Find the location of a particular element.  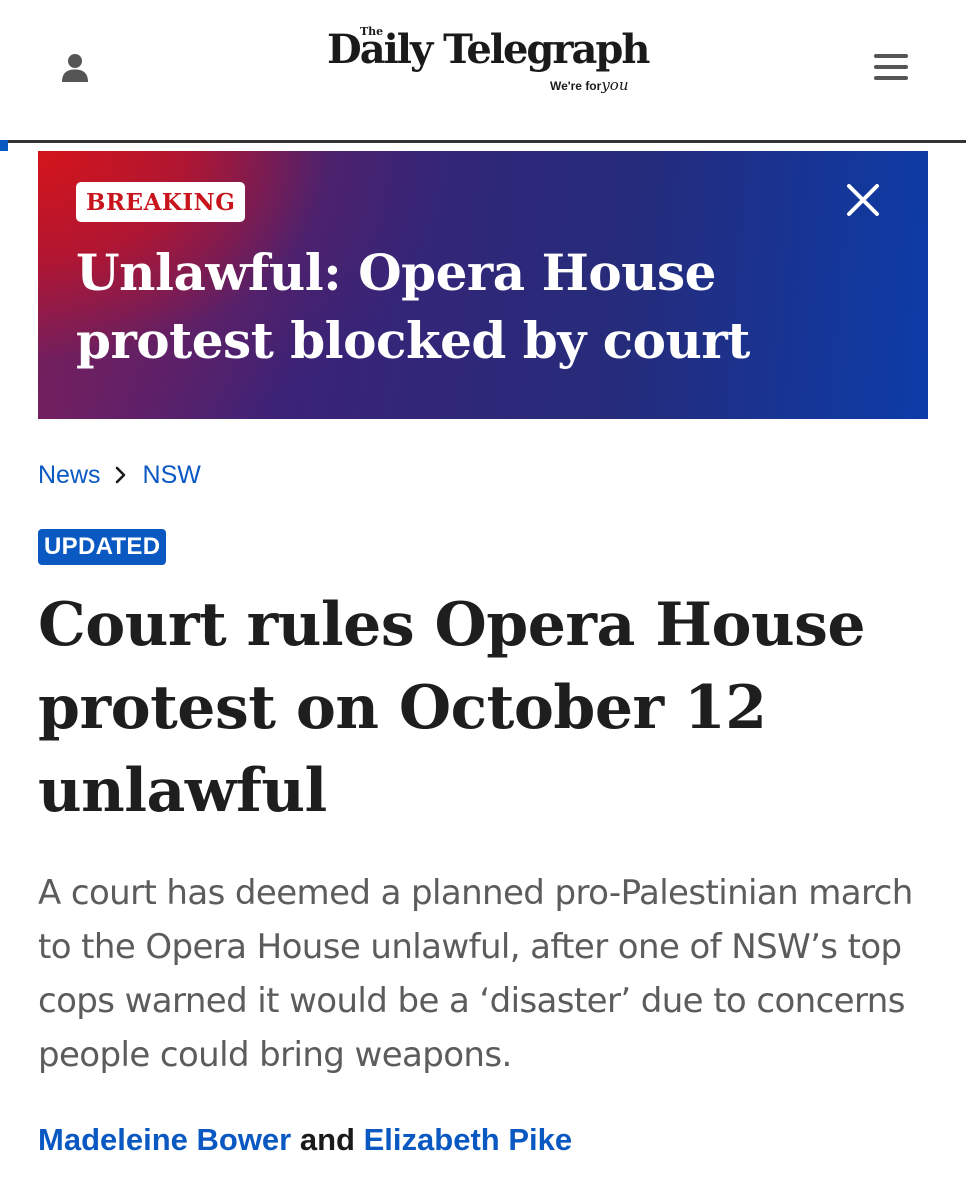

reading-progress-fill is located at coordinates (4, 145).